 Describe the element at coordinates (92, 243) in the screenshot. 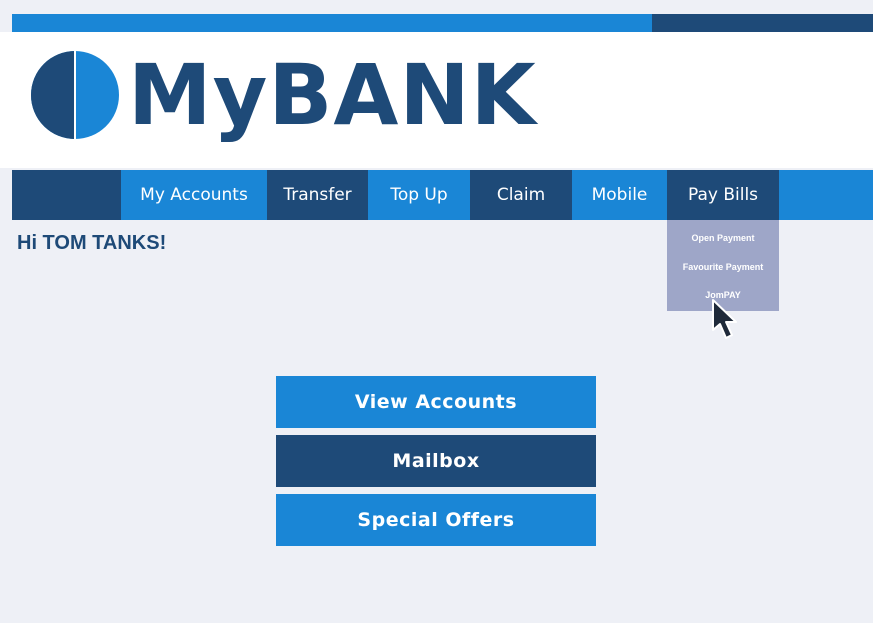

I see `greeting-text: Hi TOM TANKS!` at that location.